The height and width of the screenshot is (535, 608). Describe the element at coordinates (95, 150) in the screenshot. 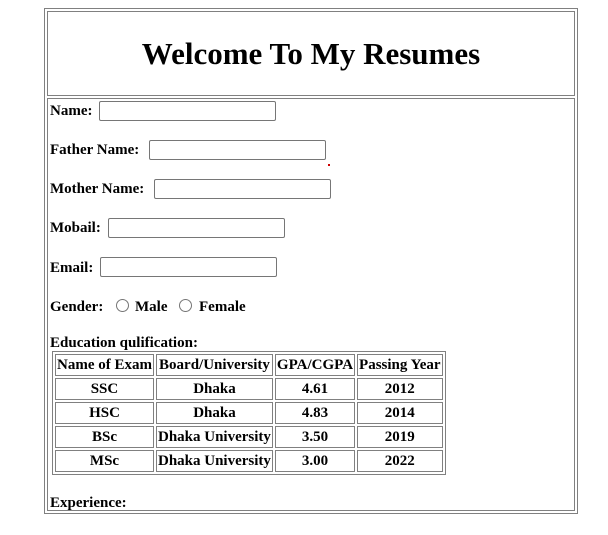

I see `father-name-label: Father Name:` at that location.